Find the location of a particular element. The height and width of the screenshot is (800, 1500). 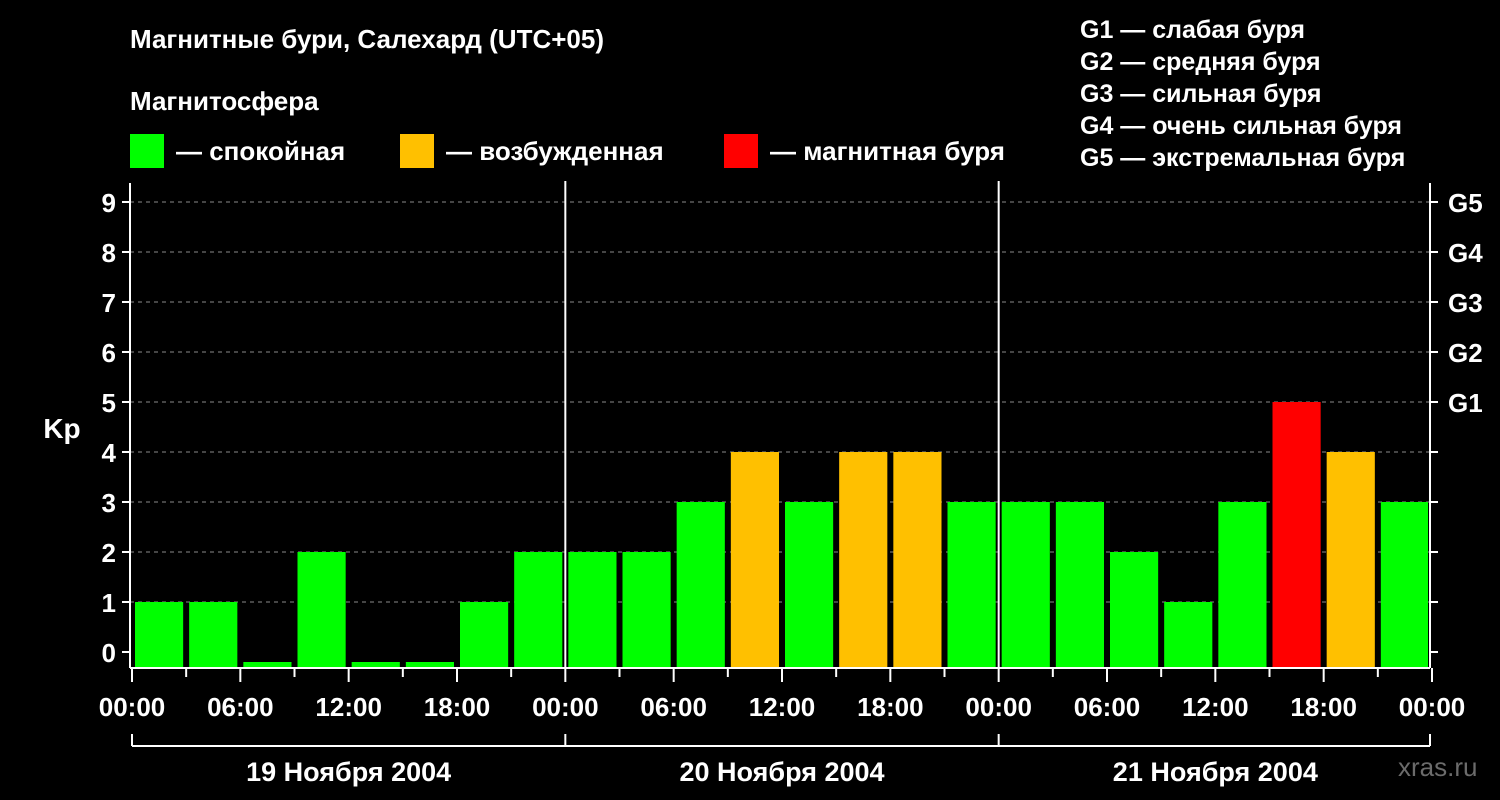

y-tick-label: 7 is located at coordinates (109, 303).